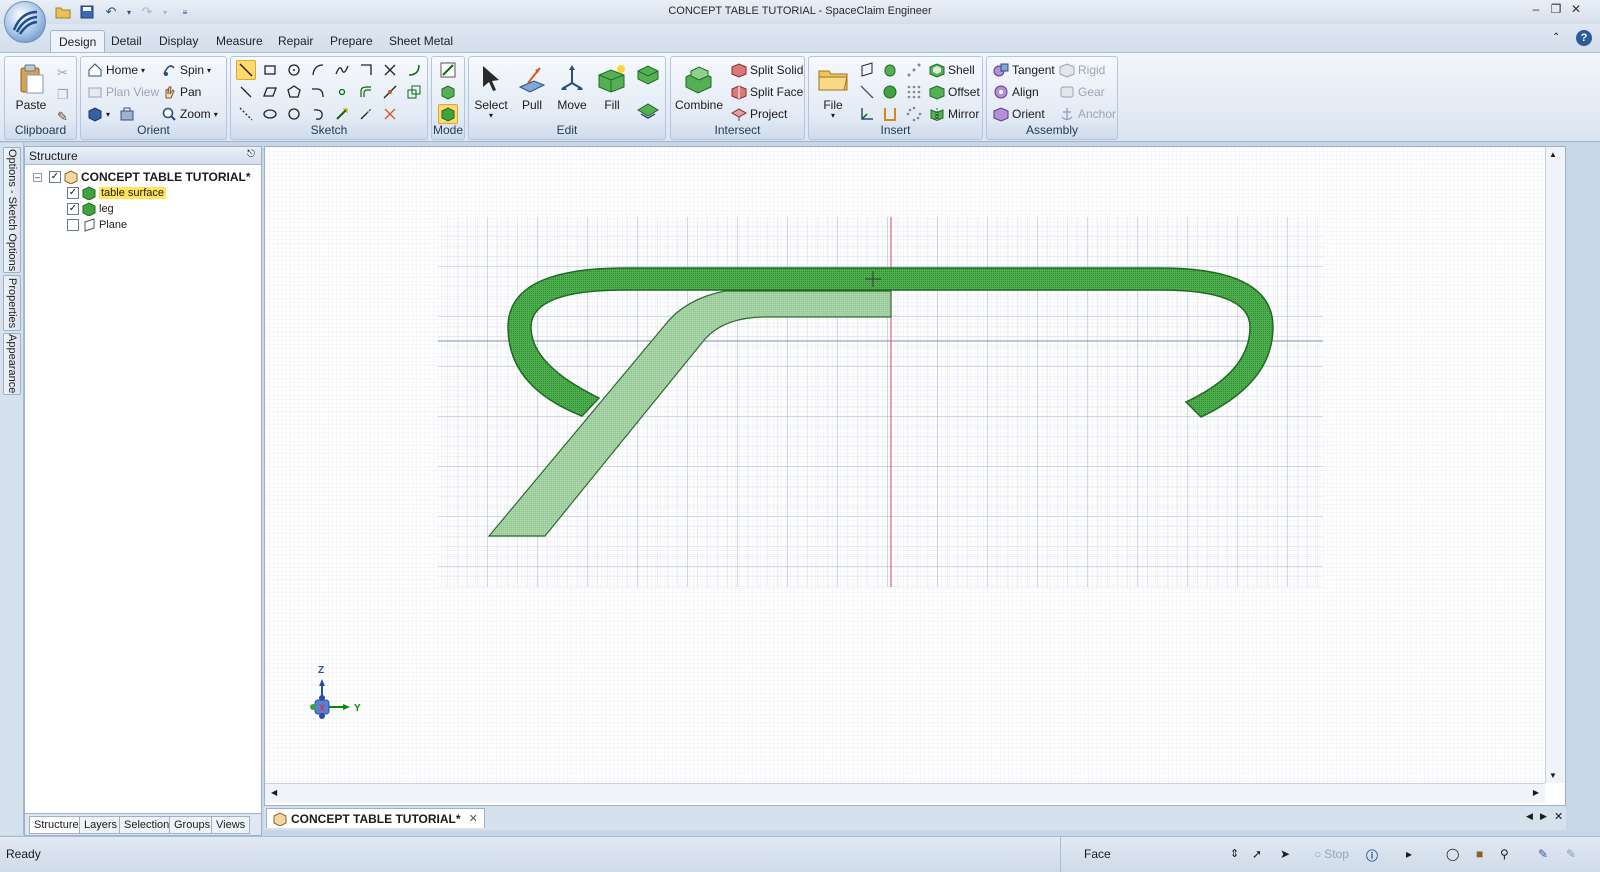  I want to click on tab-display: Display, so click(178, 41).